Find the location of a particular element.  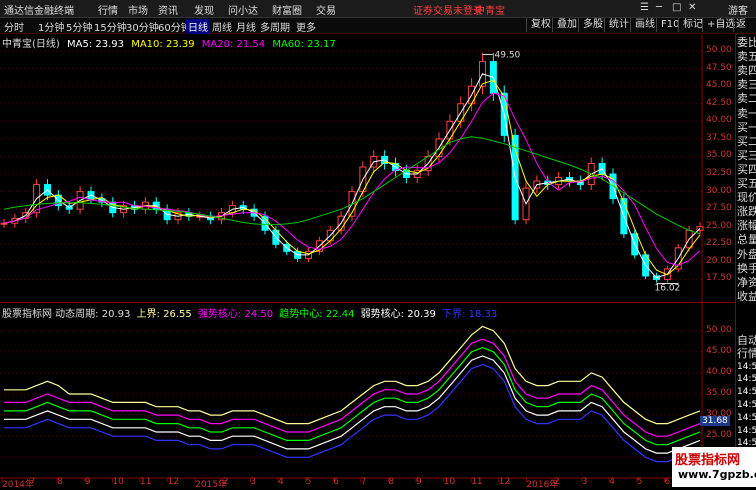

lower-band-label: 下界: 18.33 is located at coordinates (470, 314).